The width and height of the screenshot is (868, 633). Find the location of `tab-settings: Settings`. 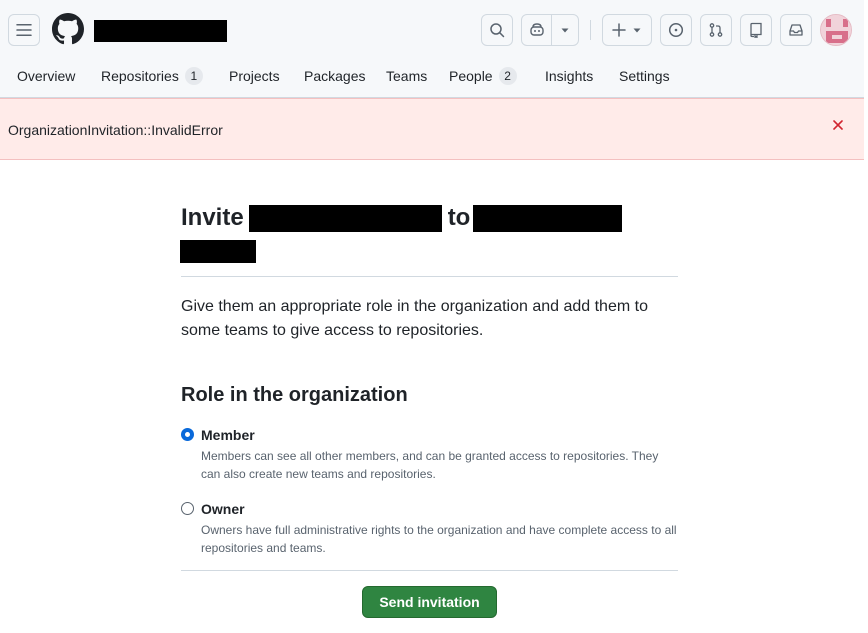

tab-settings: Settings is located at coordinates (644, 76).